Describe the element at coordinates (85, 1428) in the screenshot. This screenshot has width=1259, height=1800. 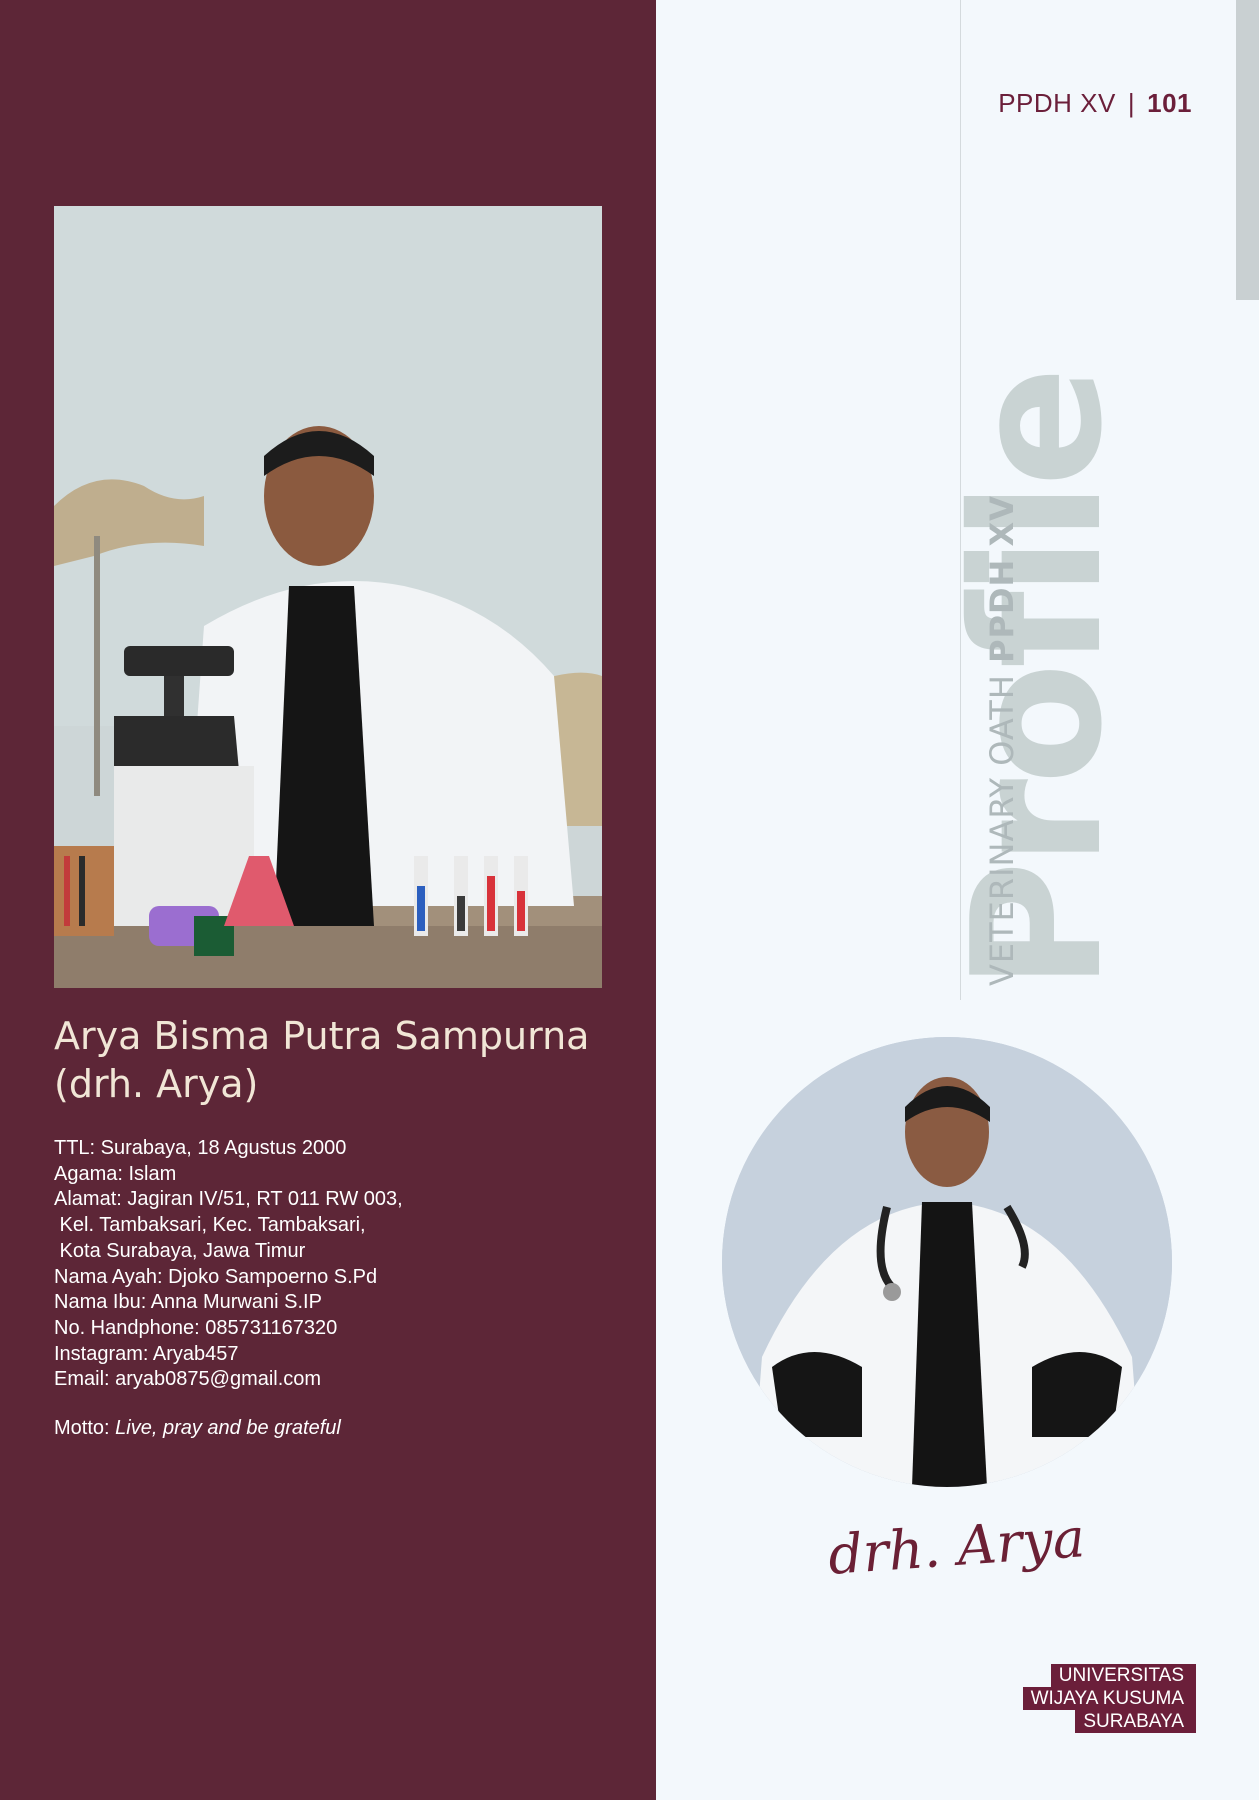
I see `motto-label: Motto:` at that location.